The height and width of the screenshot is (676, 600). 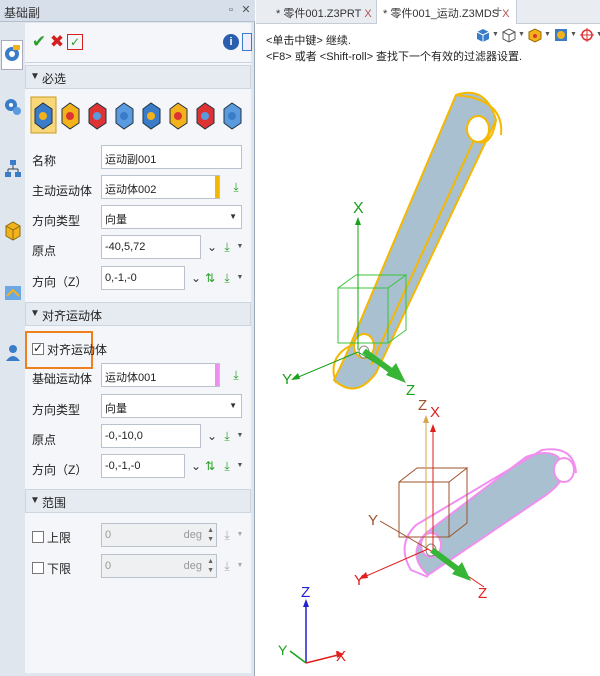 What do you see at coordinates (246, 10) in the screenshot?
I see `close-icon: ✕` at bounding box center [246, 10].